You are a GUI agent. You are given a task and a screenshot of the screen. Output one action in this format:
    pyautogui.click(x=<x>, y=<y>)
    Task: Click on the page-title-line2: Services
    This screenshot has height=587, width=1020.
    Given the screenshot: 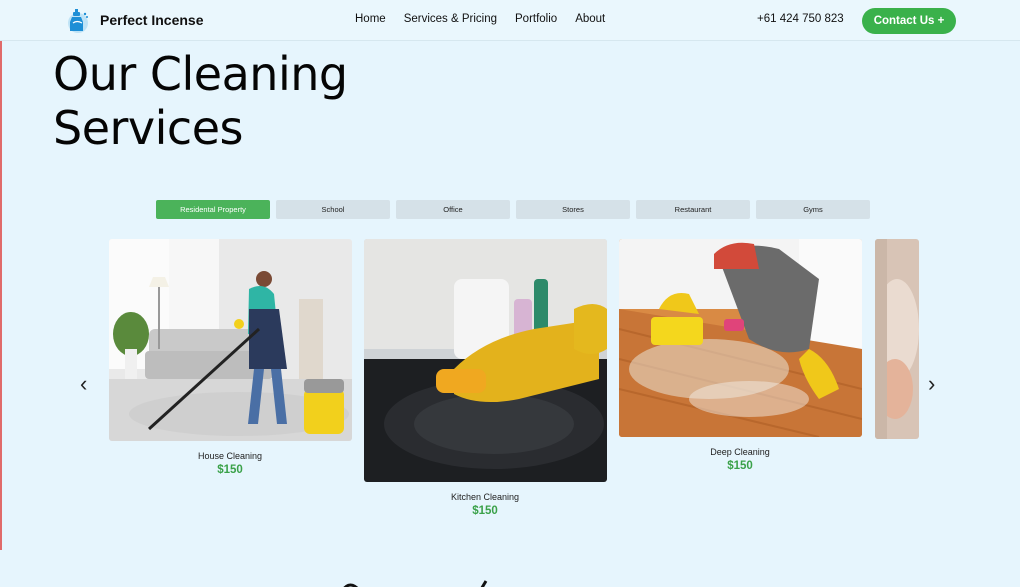 What is the action you would take?
    pyautogui.click(x=148, y=128)
    